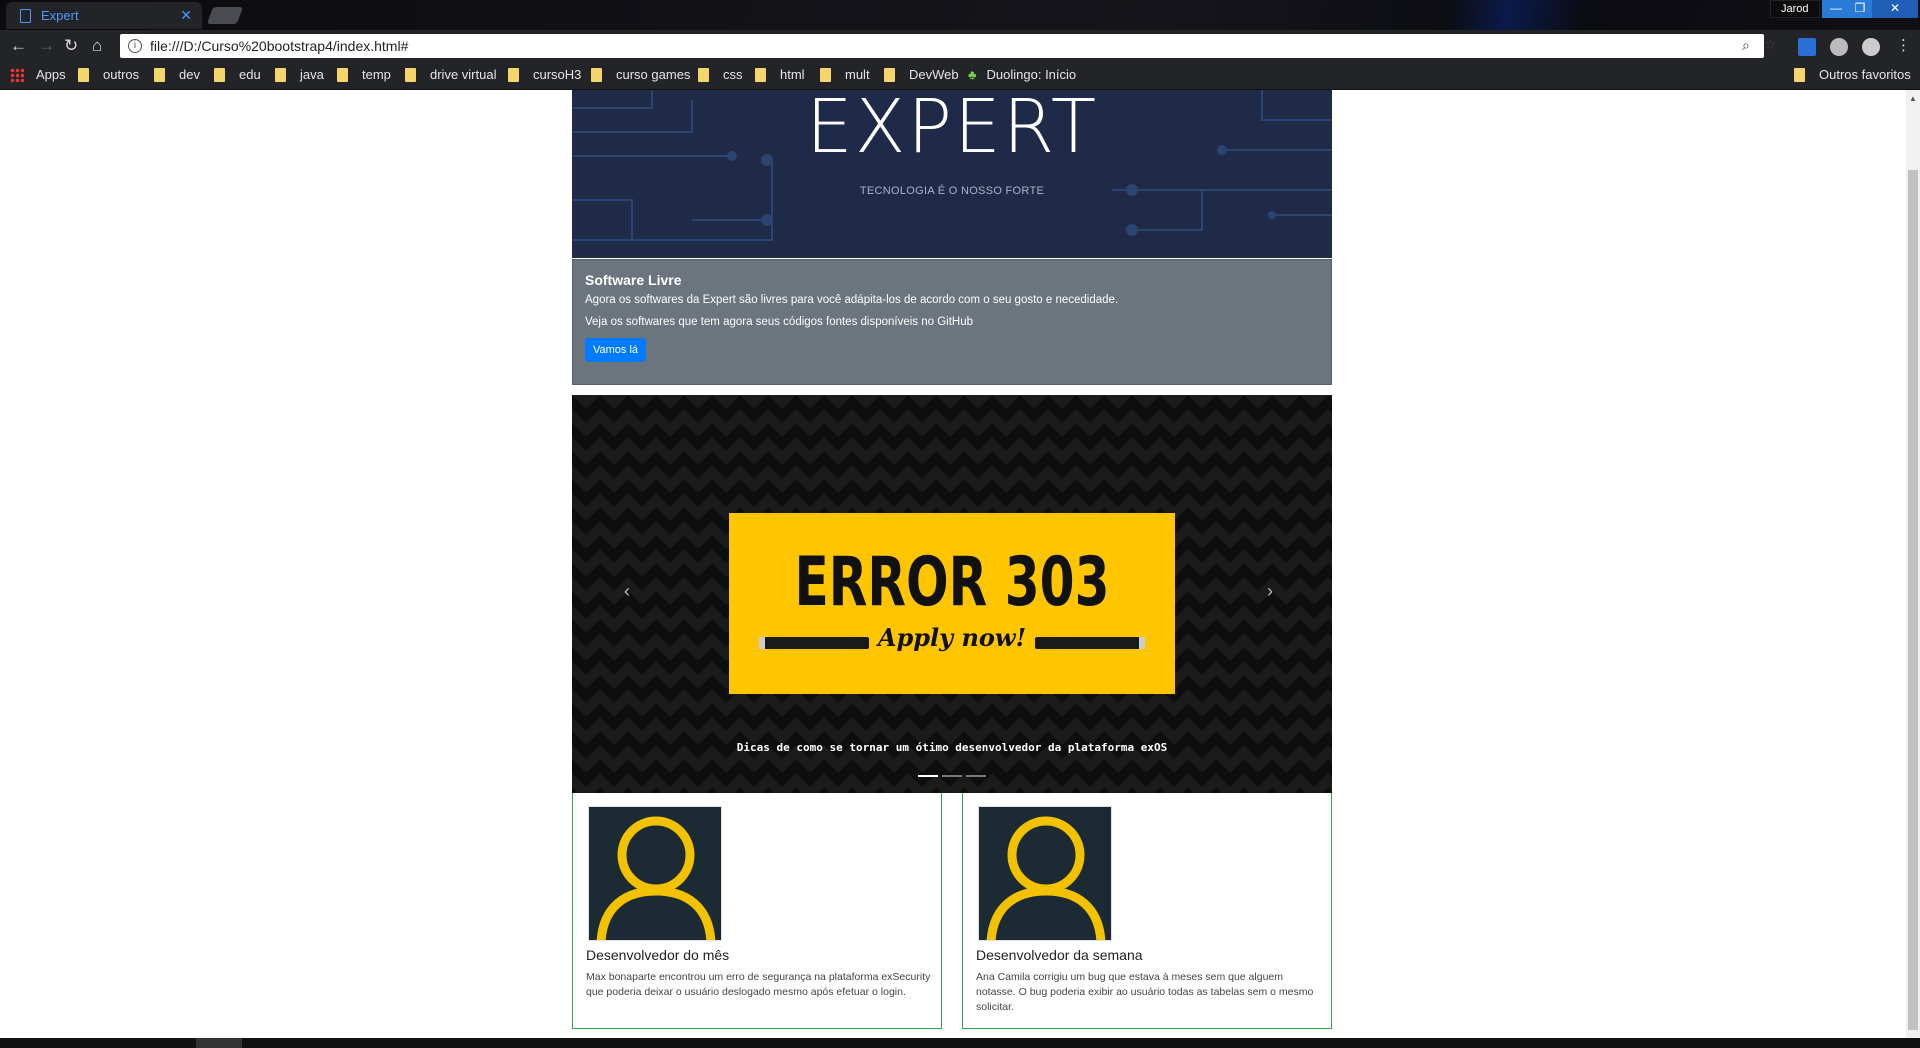 Image resolution: width=1920 pixels, height=1048 pixels. Describe the element at coordinates (1871, 47) in the screenshot. I see `profile-extension-icon` at that location.